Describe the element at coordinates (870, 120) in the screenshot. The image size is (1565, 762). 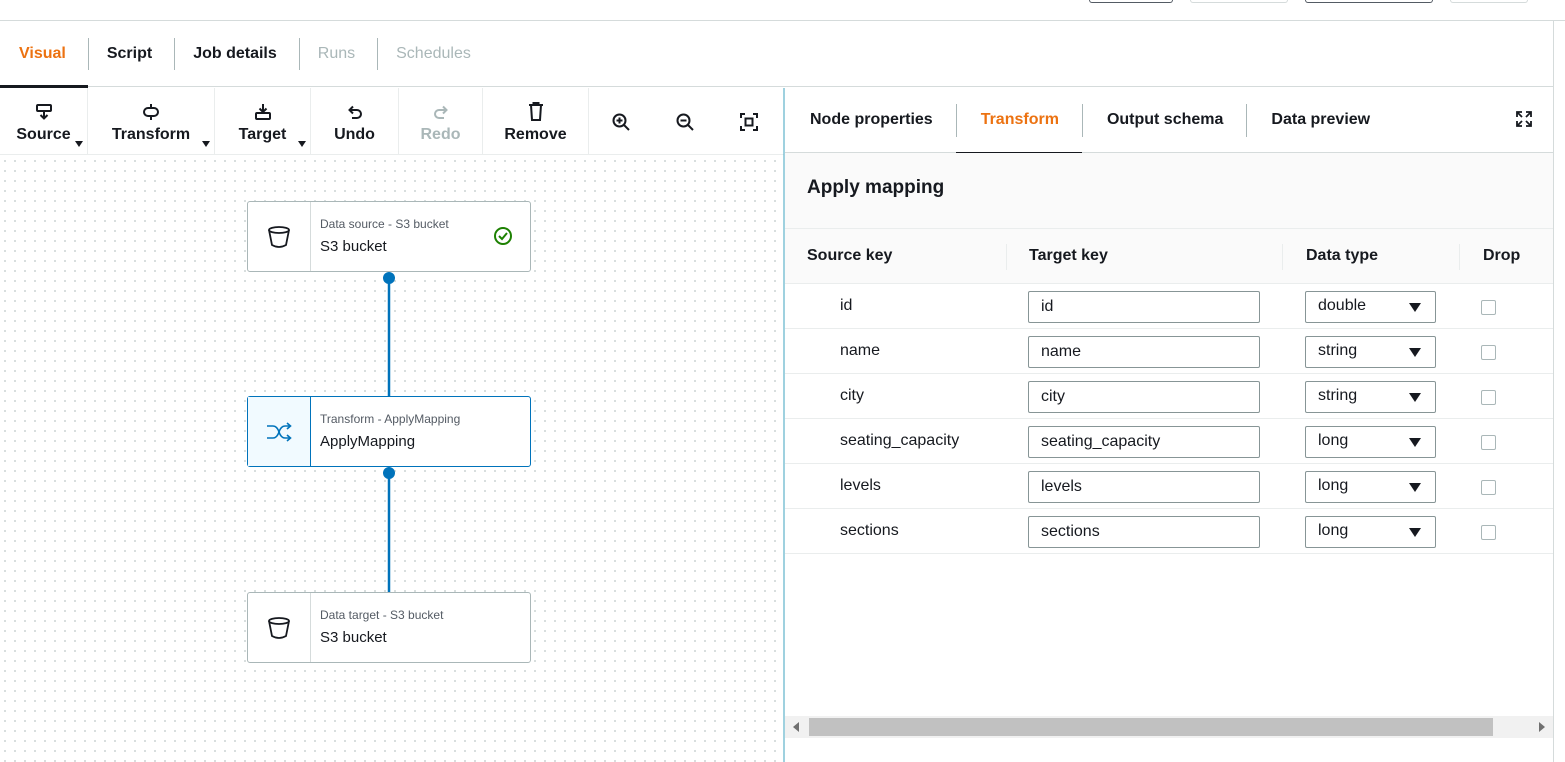
I see `tab-node-properties: Node properties` at that location.